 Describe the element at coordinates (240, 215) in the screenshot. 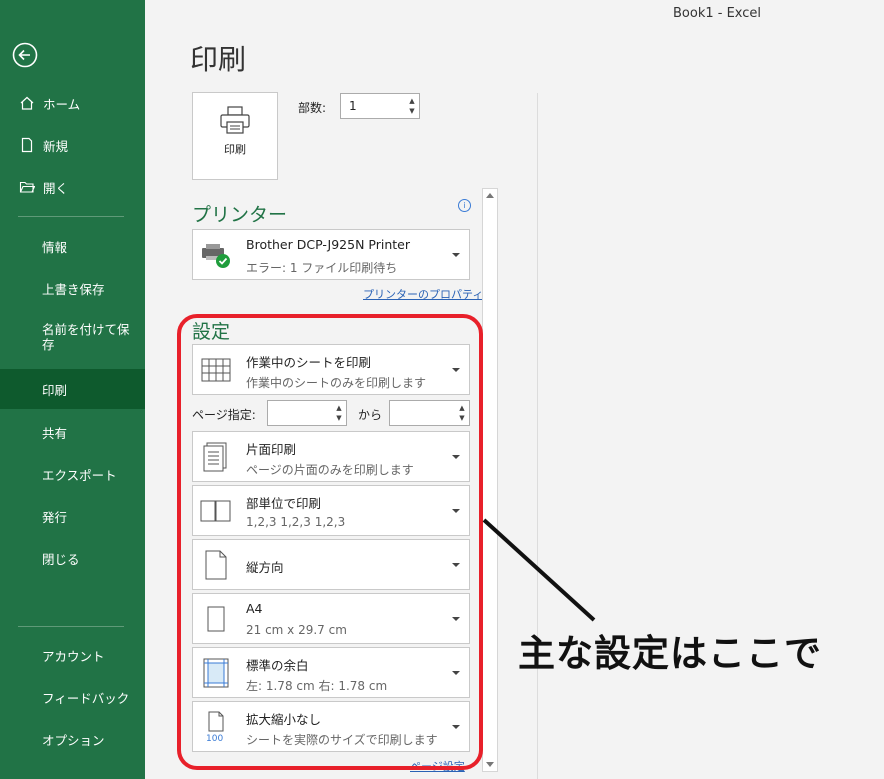

I see `printer-section-title: プリンター` at that location.